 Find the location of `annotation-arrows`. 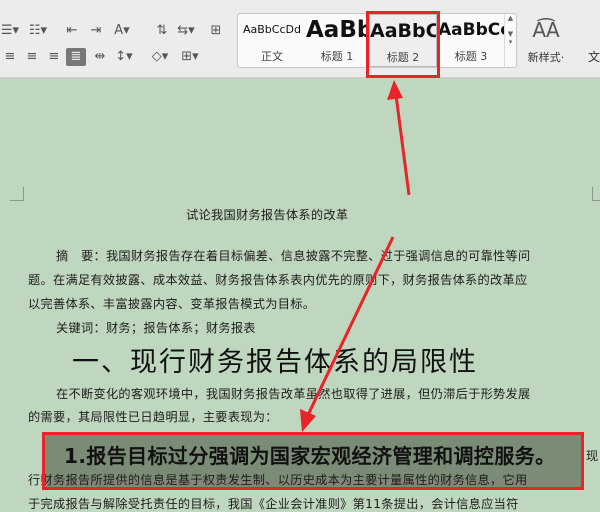

annotation-arrows is located at coordinates (355, 256).